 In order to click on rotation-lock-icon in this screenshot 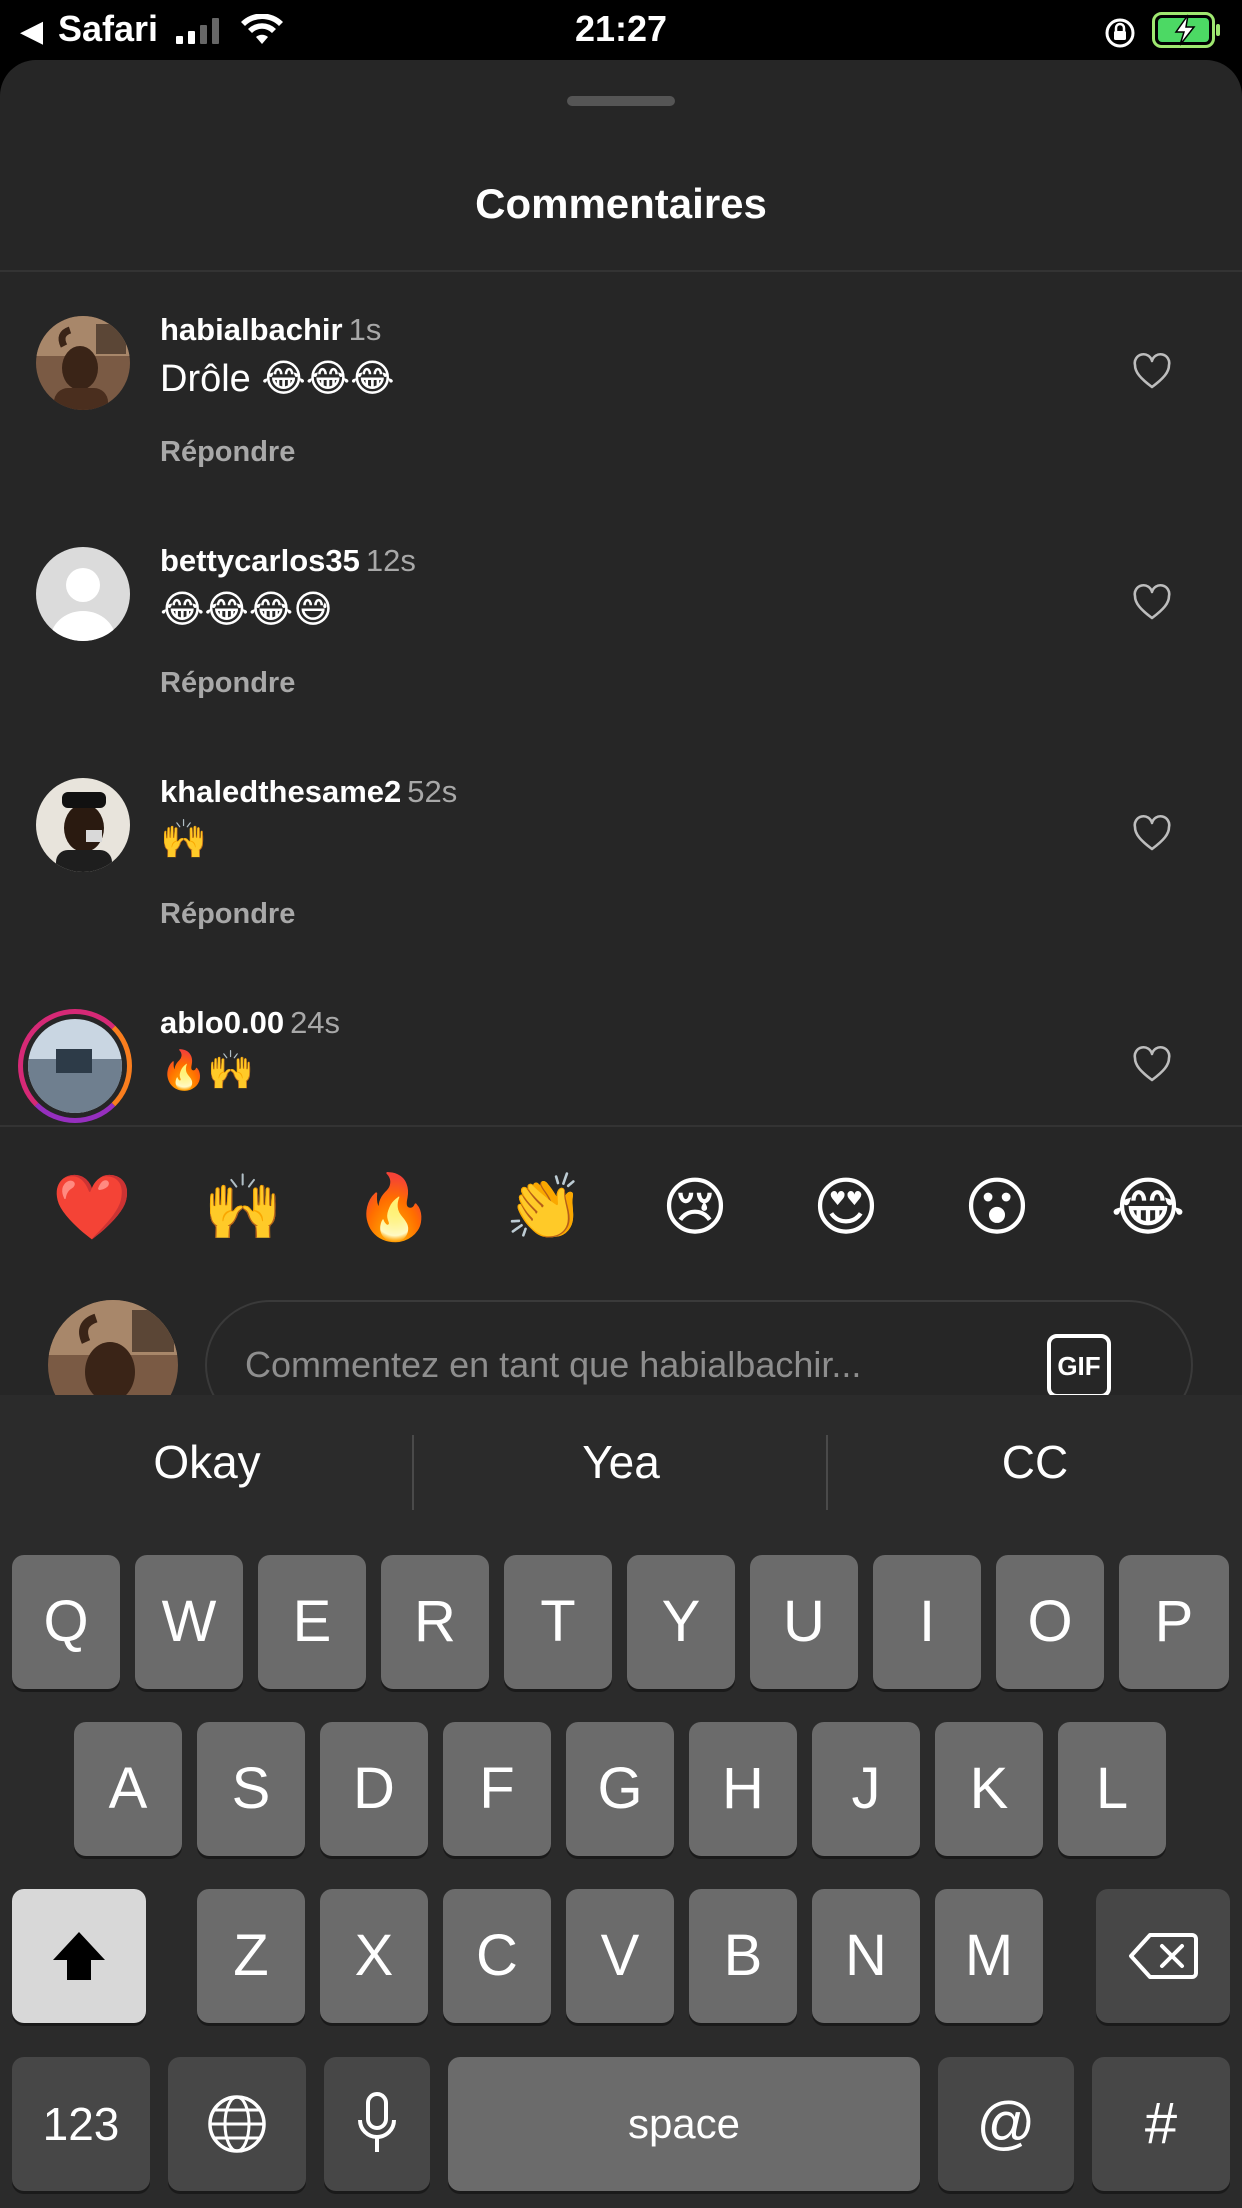, I will do `click(1120, 33)`.